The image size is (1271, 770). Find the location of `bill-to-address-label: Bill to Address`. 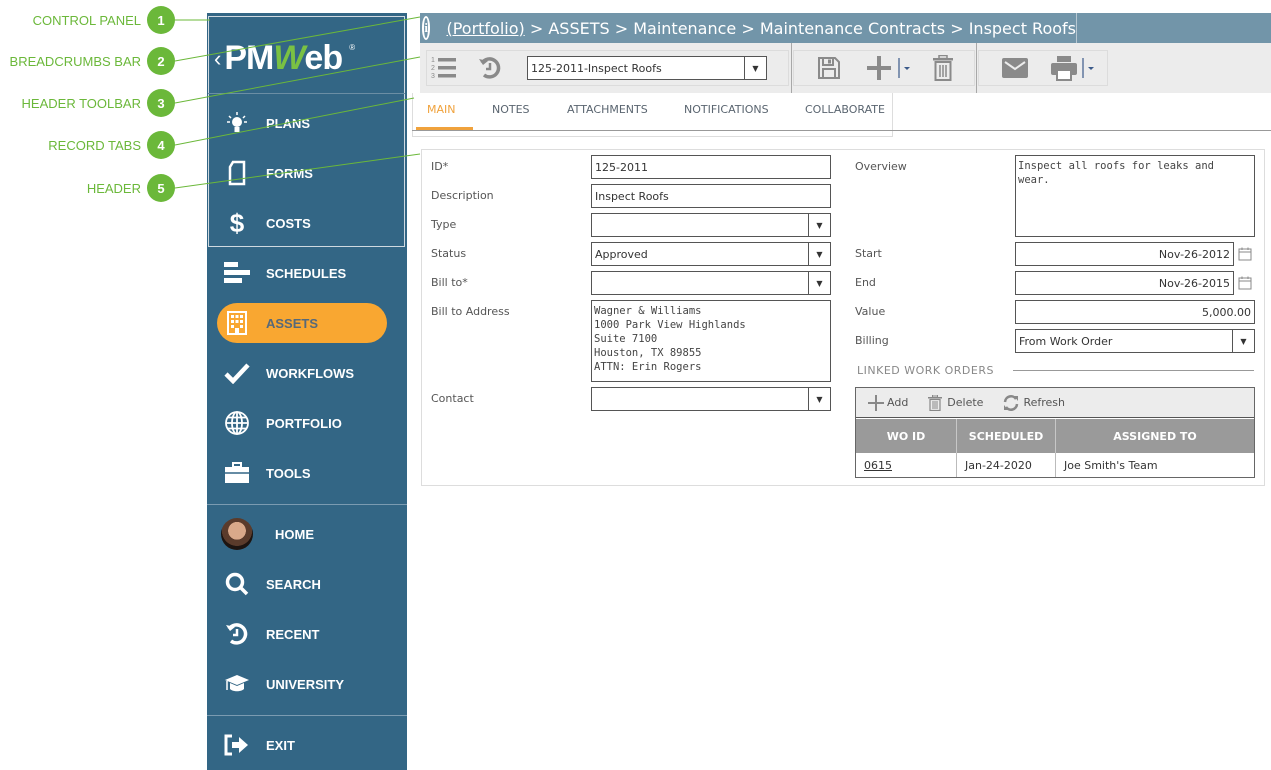

bill-to-address-label: Bill to Address is located at coordinates (470, 311).